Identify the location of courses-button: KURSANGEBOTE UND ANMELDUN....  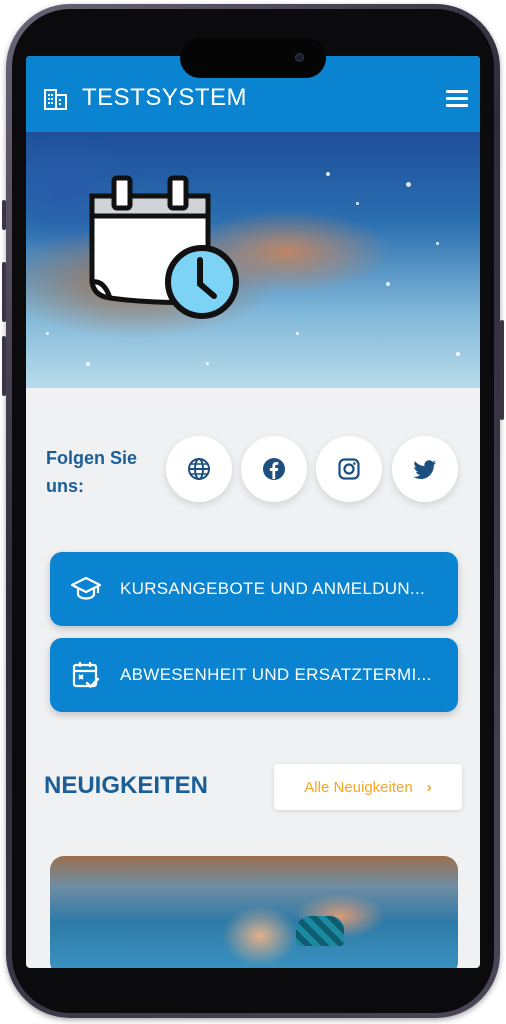
(254, 589).